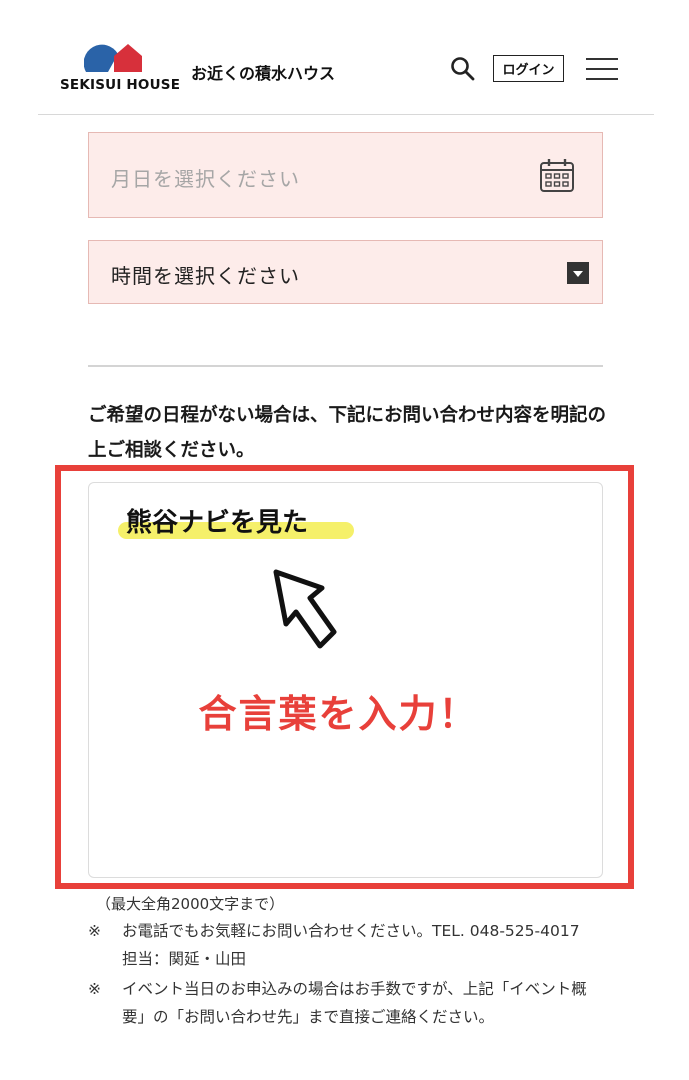 Image resolution: width=689 pixels, height=1080 pixels. Describe the element at coordinates (190, 904) in the screenshot. I see `char-limit-note: （最大全角2000文字まで）` at that location.